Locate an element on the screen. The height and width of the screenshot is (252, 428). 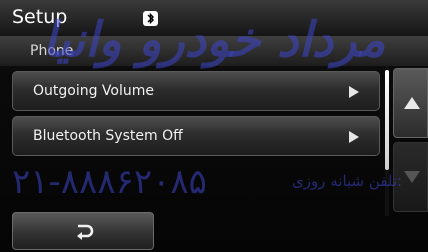
back-button is located at coordinates (83, 231).